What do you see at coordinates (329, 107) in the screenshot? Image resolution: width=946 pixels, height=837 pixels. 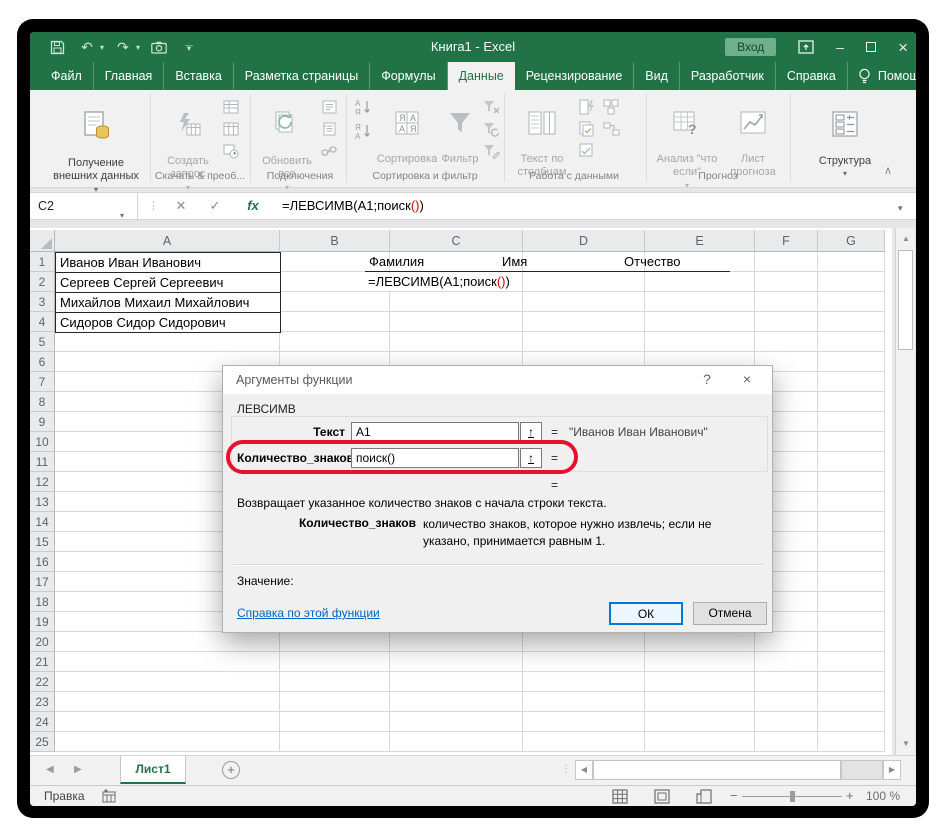 I see `connection-properties-icon` at bounding box center [329, 107].